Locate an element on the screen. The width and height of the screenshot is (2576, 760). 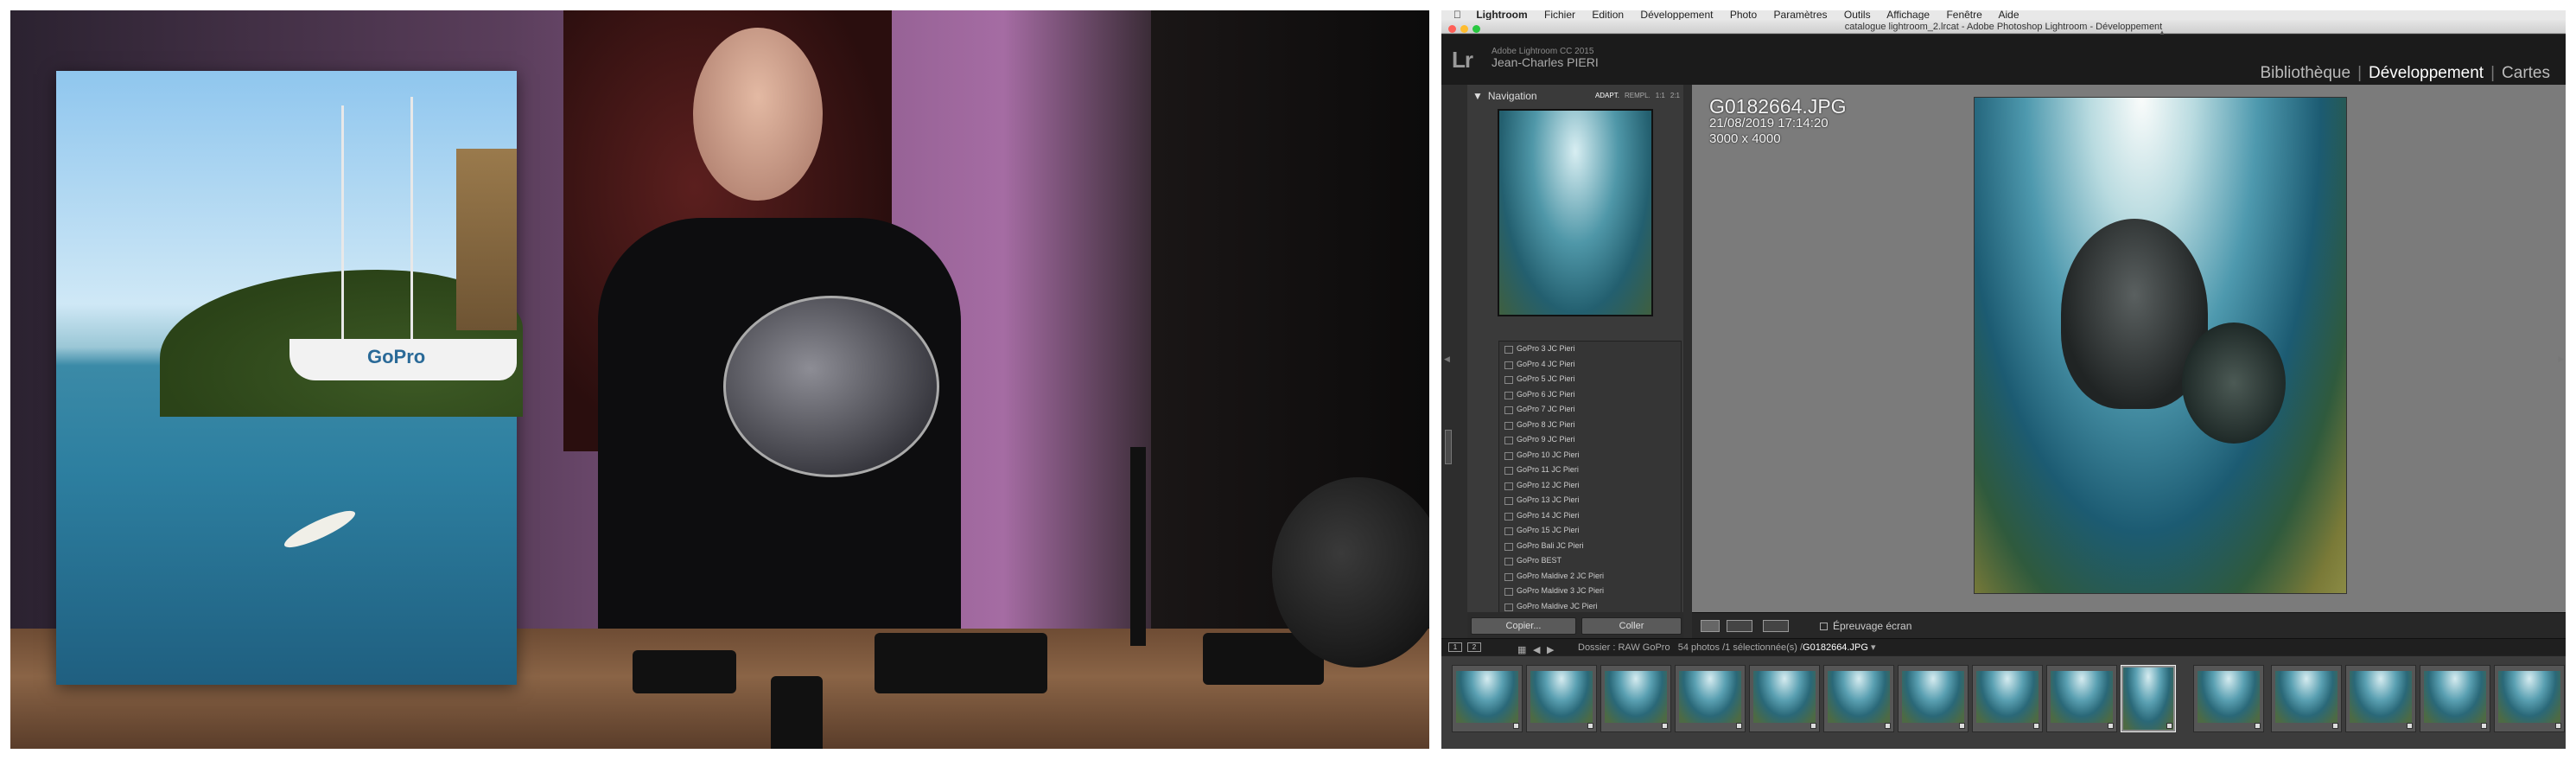
copy-paste-bar: Copier... Coller is located at coordinates (1575, 625).